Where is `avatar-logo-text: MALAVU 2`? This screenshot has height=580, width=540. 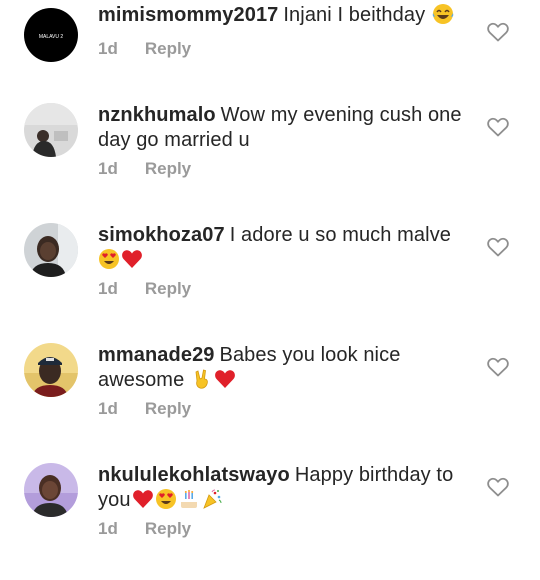
avatar-logo-text: MALAVU 2 is located at coordinates (51, 37).